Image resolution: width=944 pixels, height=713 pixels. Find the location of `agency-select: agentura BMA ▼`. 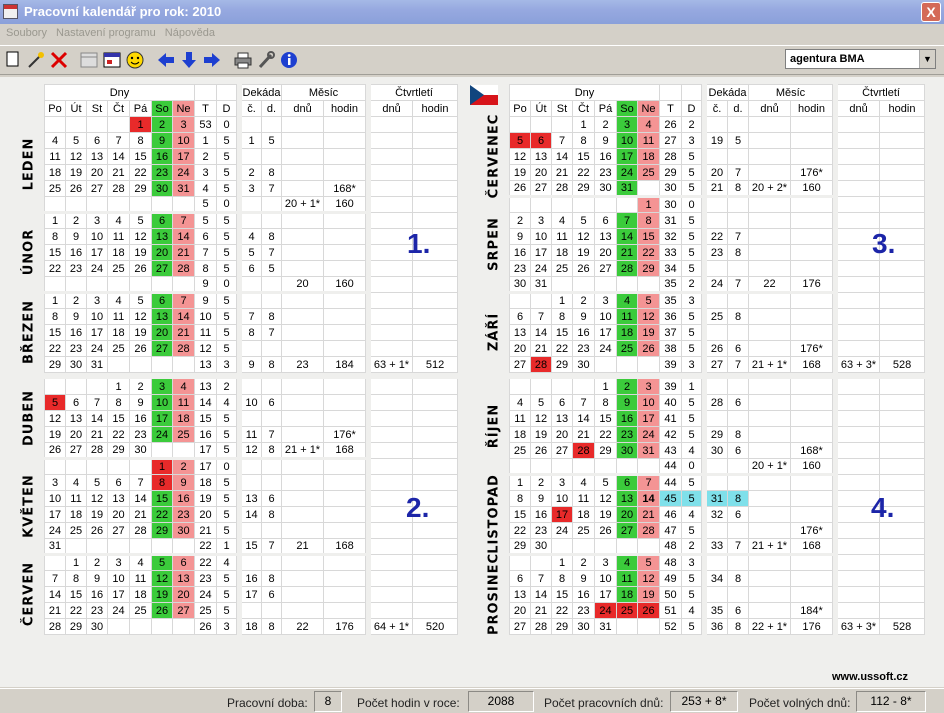

agency-select: agentura BMA ▼ is located at coordinates (860, 59).